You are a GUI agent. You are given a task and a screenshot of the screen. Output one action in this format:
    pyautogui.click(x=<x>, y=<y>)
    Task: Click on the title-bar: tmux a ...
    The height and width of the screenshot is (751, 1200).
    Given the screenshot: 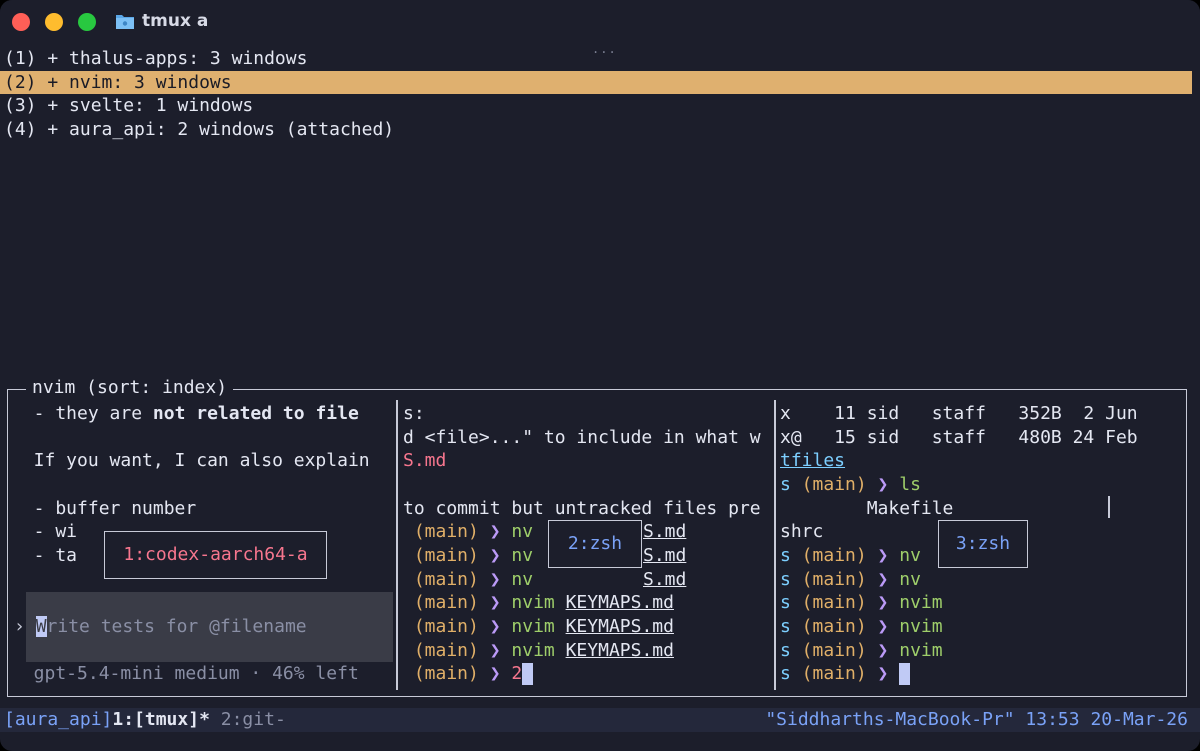 What is the action you would take?
    pyautogui.click(x=600, y=28)
    